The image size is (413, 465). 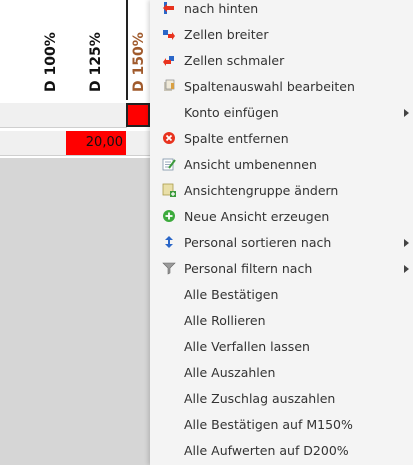 What do you see at coordinates (266, 450) in the screenshot?
I see `menu-item-label: Alle Aufwerten auf D200%` at bounding box center [266, 450].